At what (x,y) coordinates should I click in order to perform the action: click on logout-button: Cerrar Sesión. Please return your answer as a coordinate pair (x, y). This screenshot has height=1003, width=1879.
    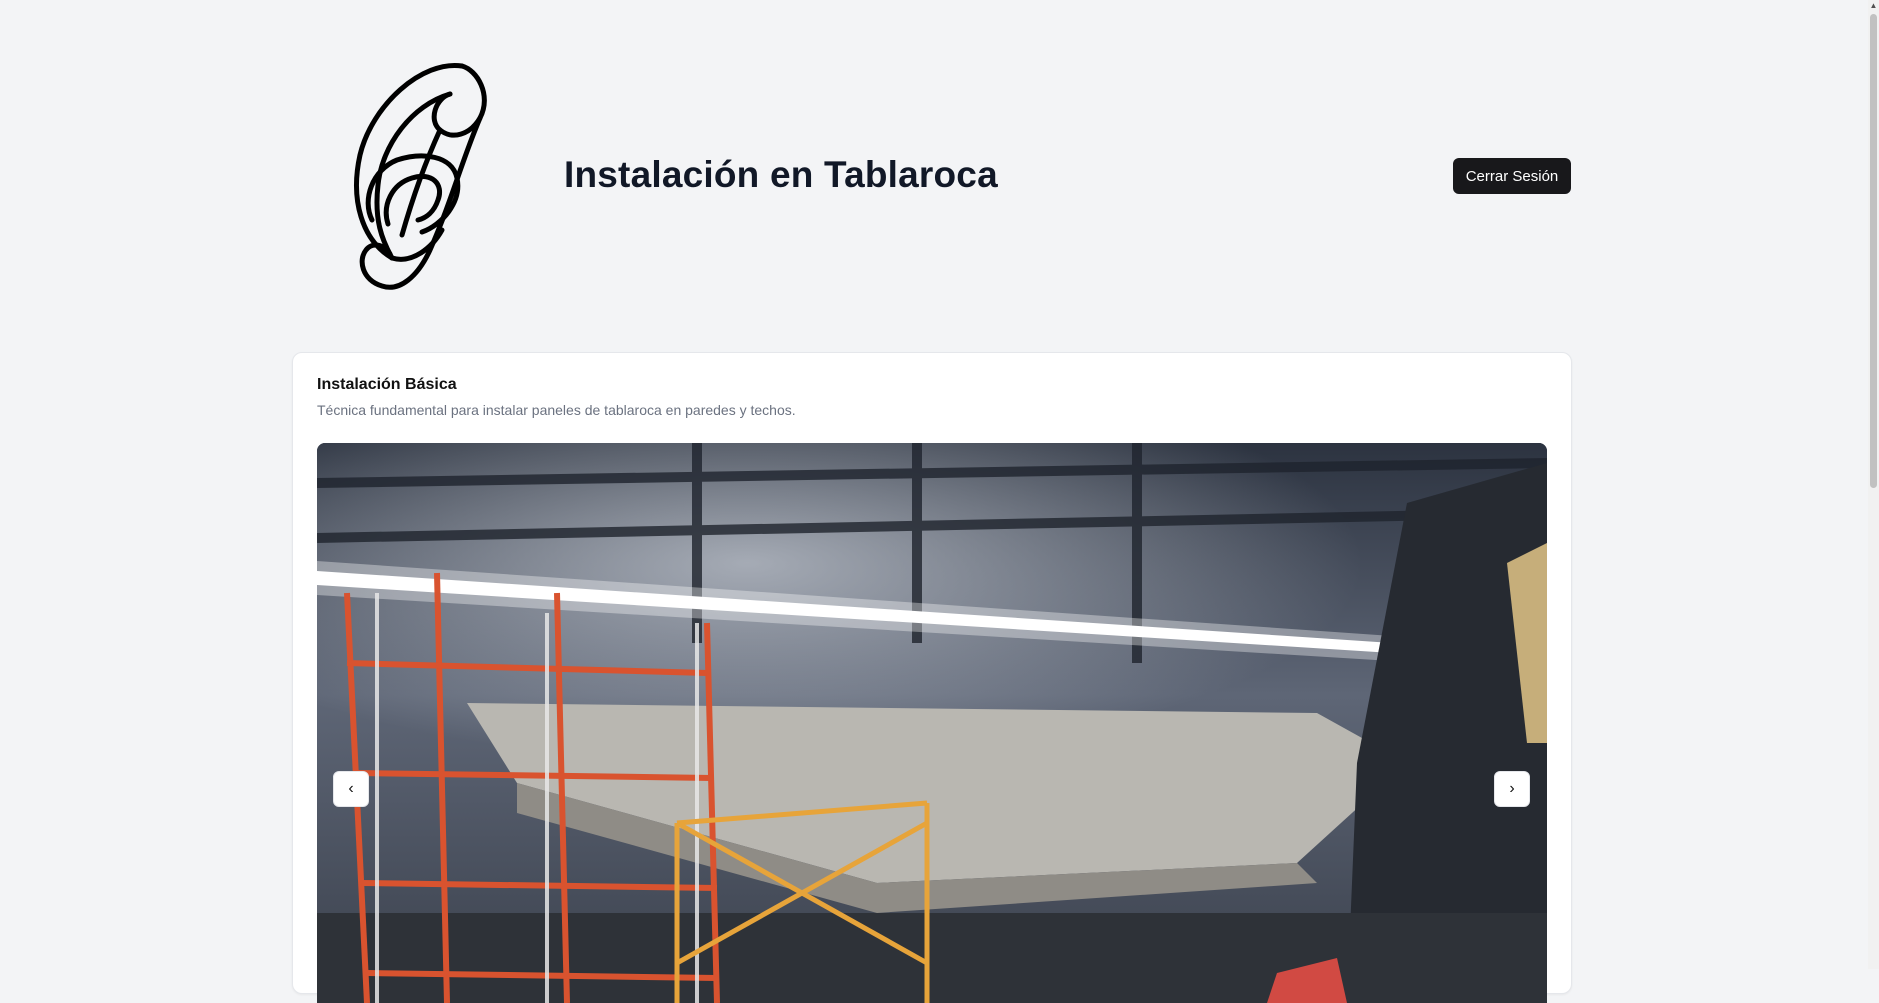
    Looking at the image, I should click on (1512, 176).